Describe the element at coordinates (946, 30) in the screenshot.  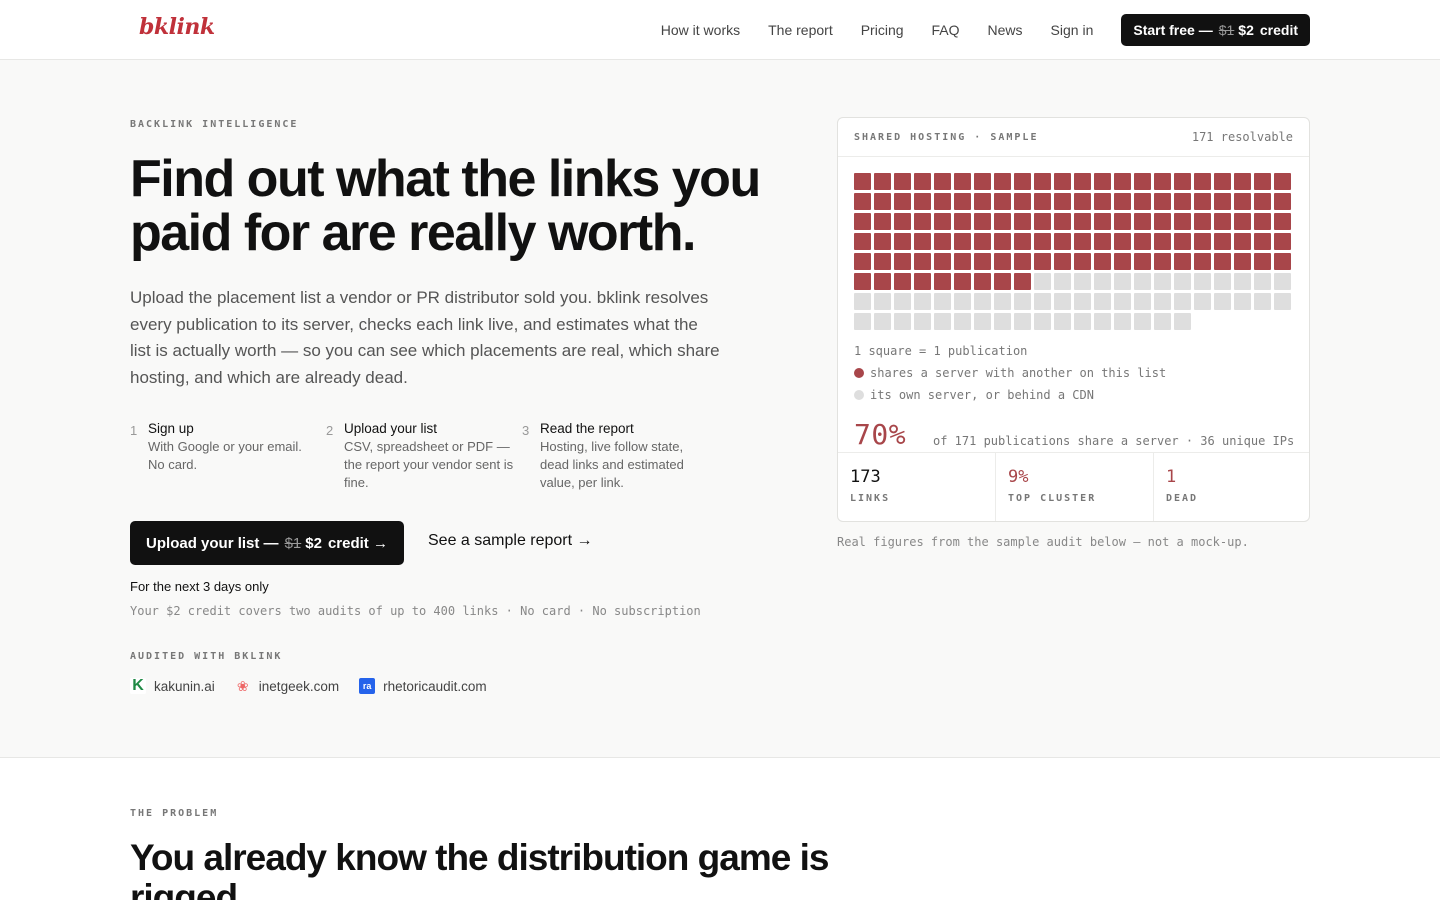
I see `nav-link-faq: FAQ` at that location.